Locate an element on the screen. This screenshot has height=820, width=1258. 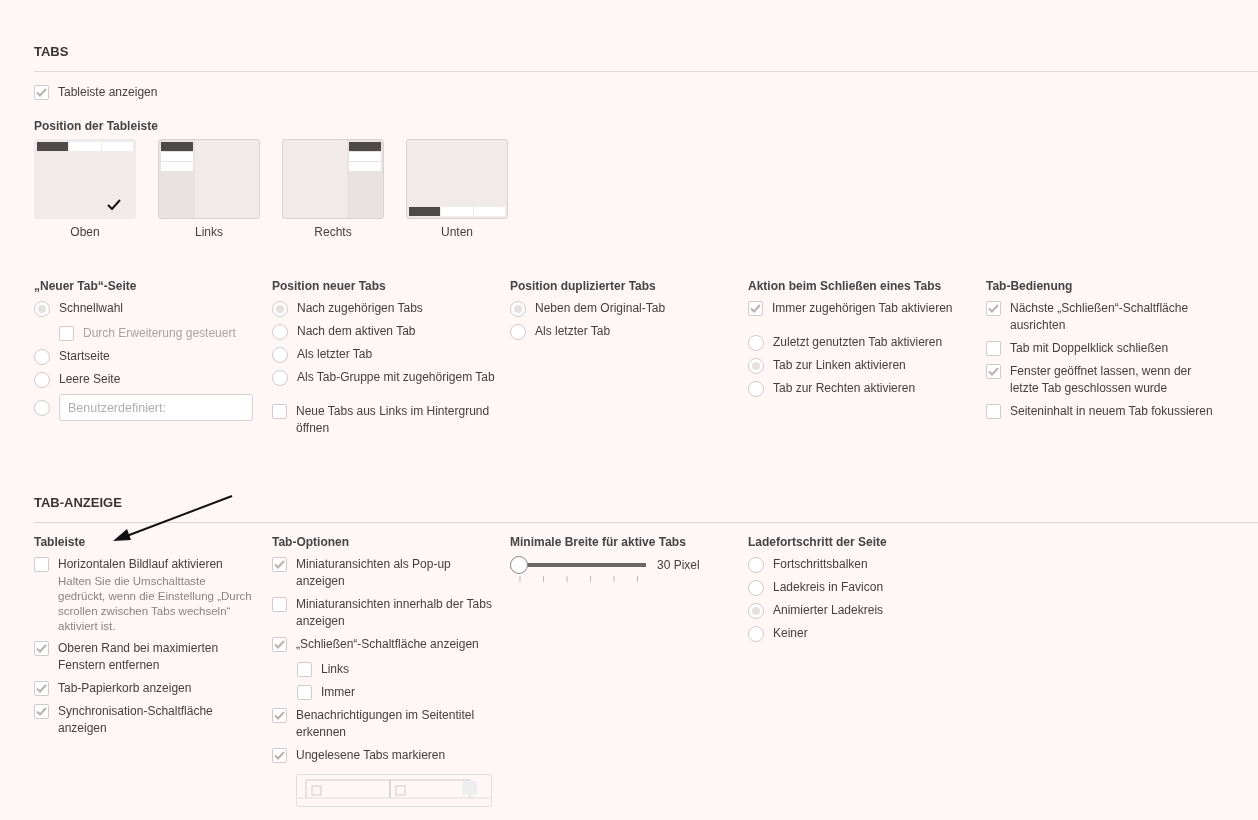
group-title: Tab-Bedienung is located at coordinates (1030, 286).